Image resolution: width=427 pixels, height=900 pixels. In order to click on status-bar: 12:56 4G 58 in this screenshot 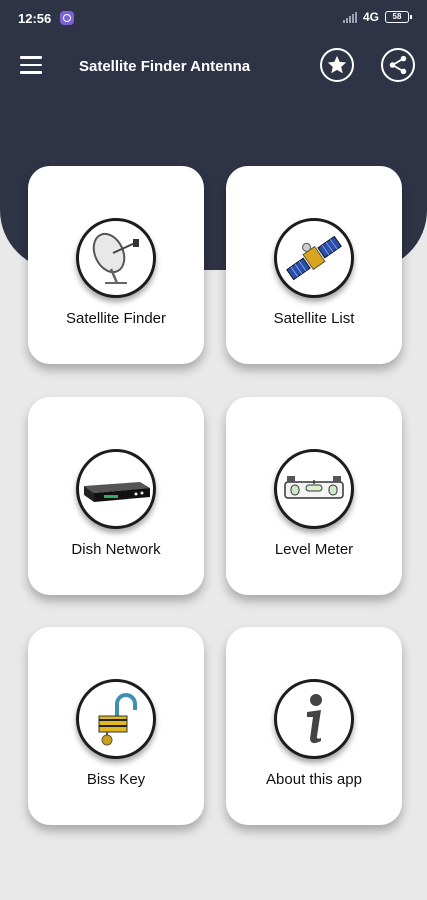, I will do `click(213, 18)`.